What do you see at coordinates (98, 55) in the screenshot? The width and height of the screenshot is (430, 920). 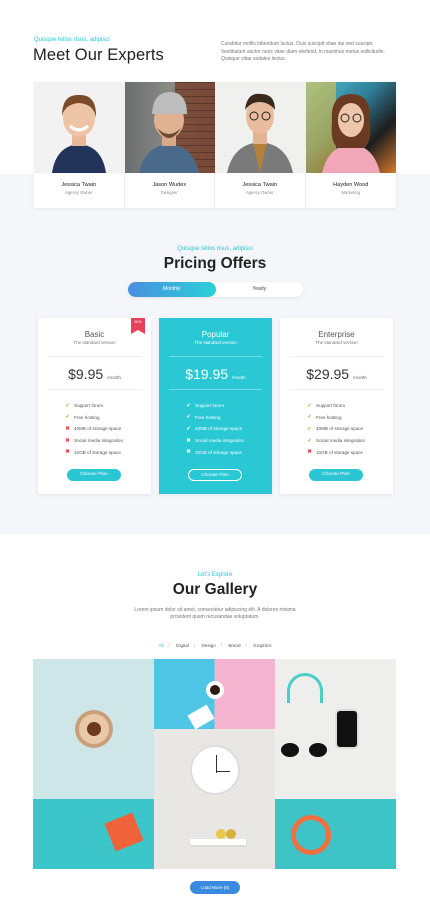 I see `experts-title: Meet Our Experts` at bounding box center [98, 55].